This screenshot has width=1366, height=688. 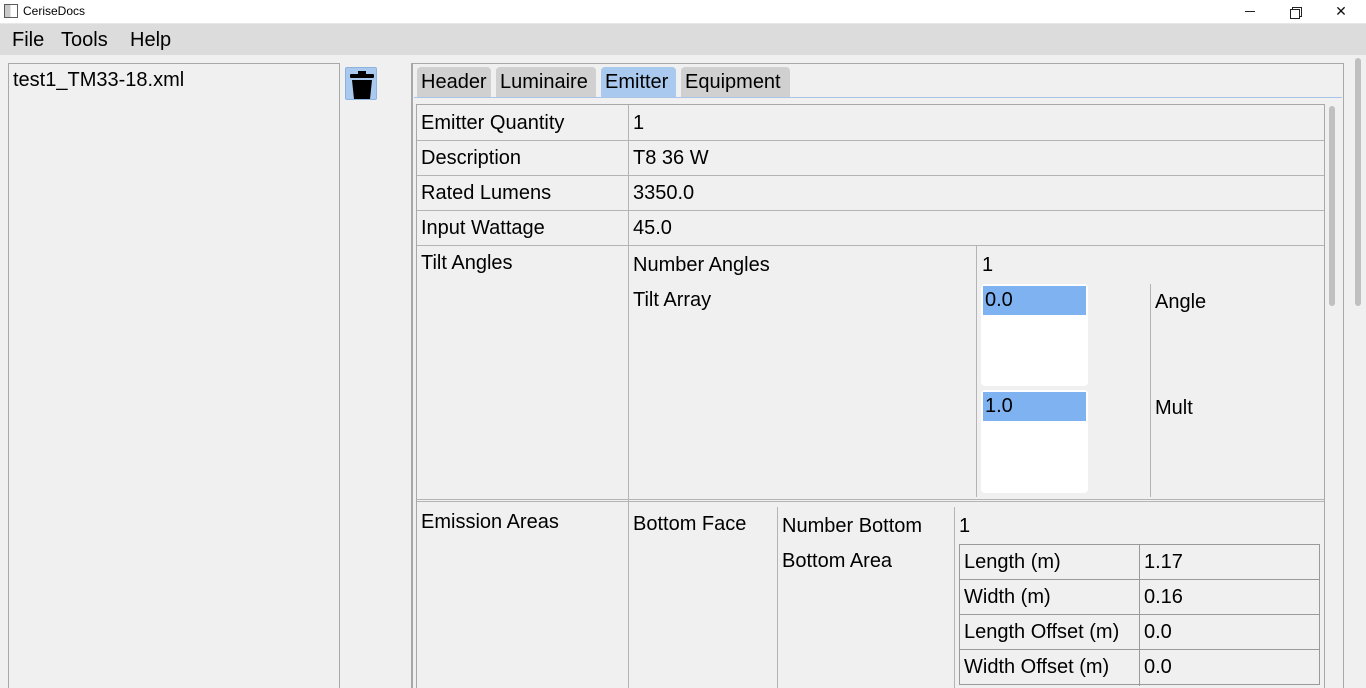 I want to click on emitter-quantity-value: 1, so click(x=638, y=123).